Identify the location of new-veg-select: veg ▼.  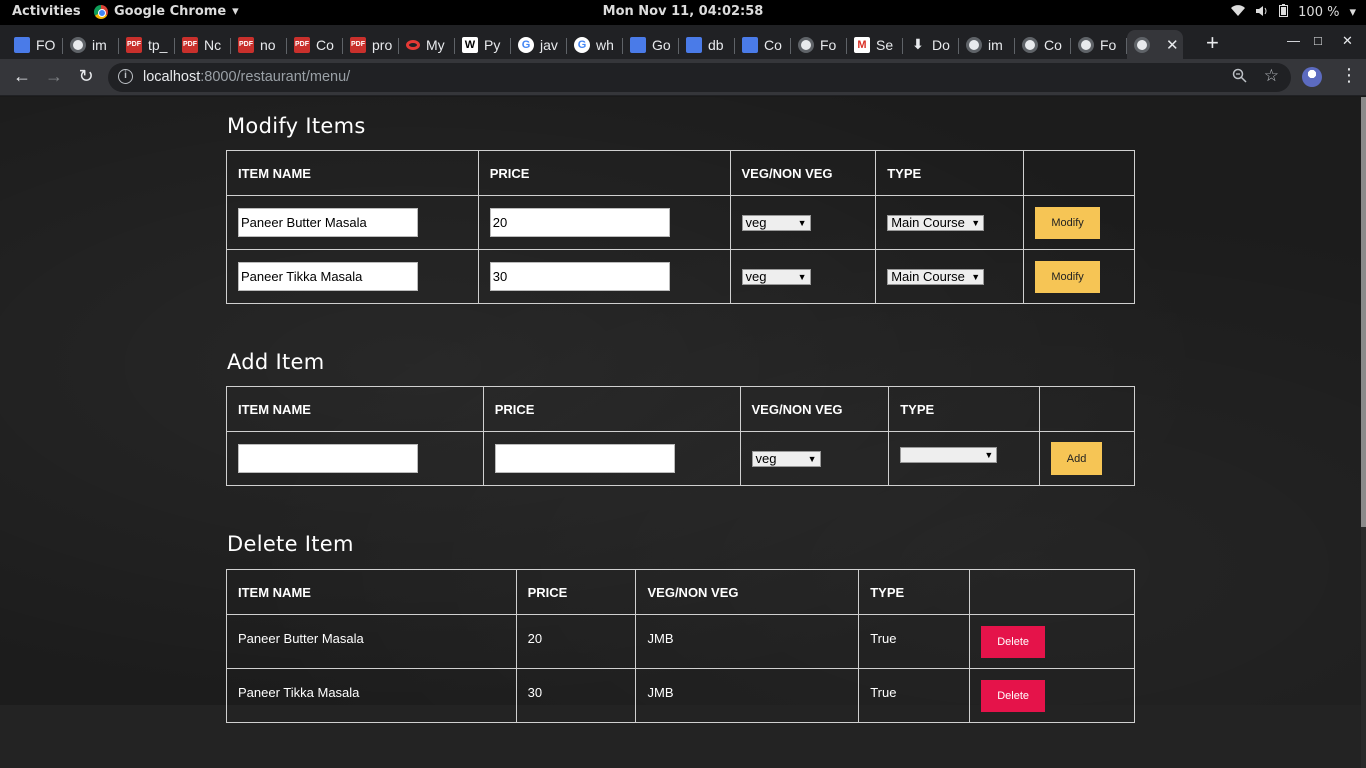
(786, 458).